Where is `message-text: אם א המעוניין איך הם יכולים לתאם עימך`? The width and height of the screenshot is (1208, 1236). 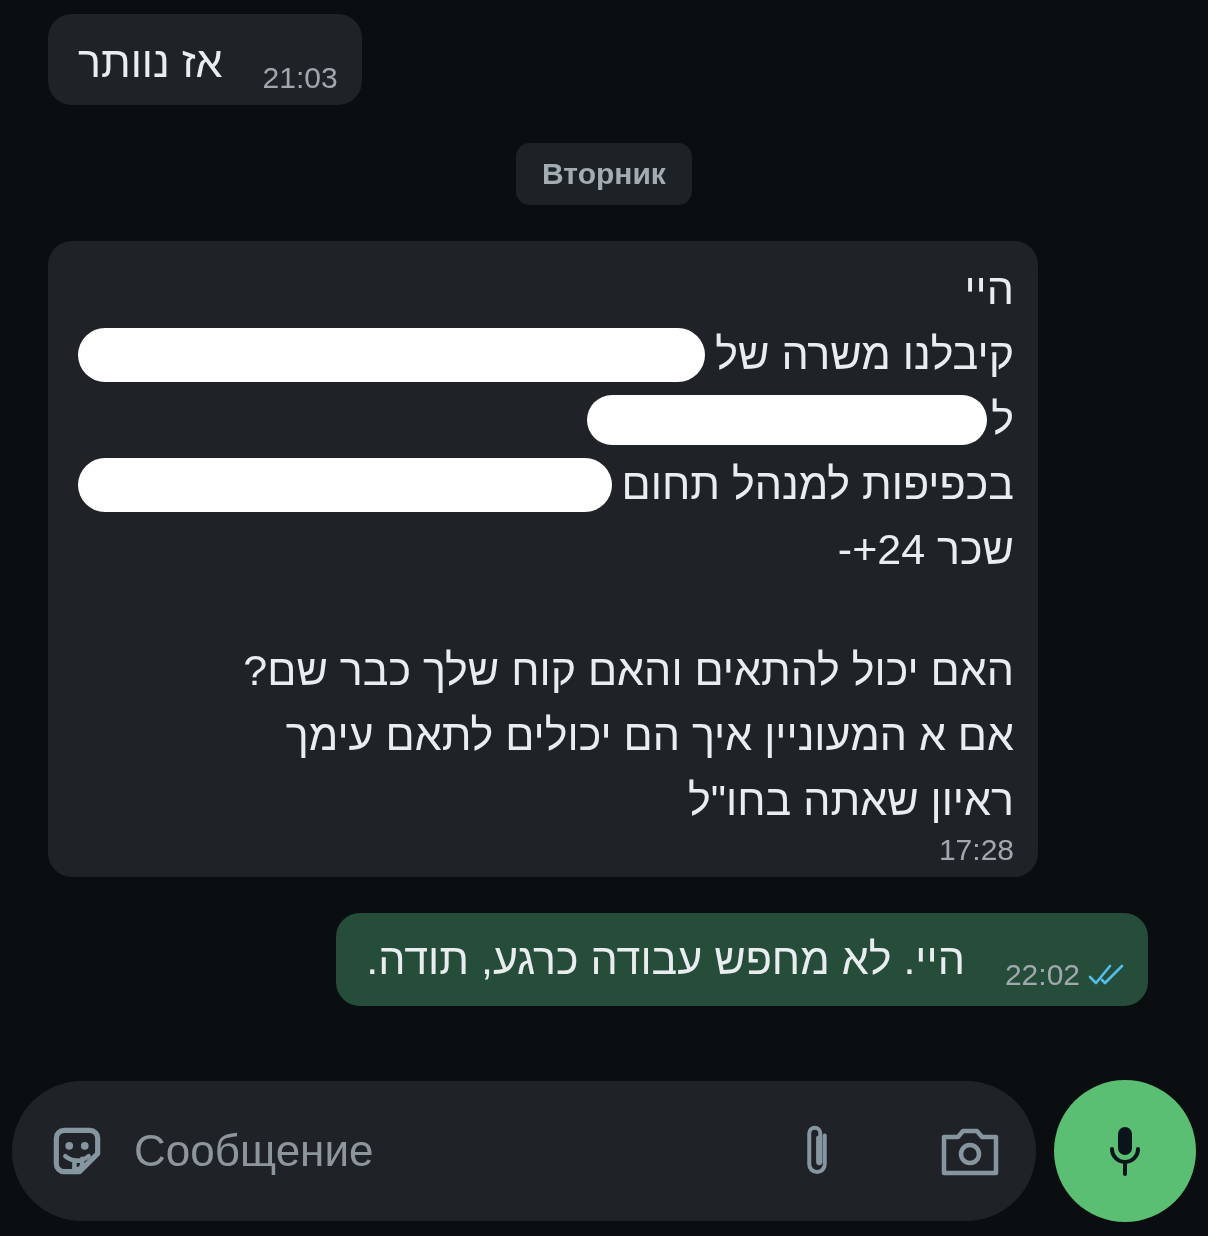
message-text: אם א המעוניין איך הם יכולים לתאם עימך is located at coordinates (649, 735).